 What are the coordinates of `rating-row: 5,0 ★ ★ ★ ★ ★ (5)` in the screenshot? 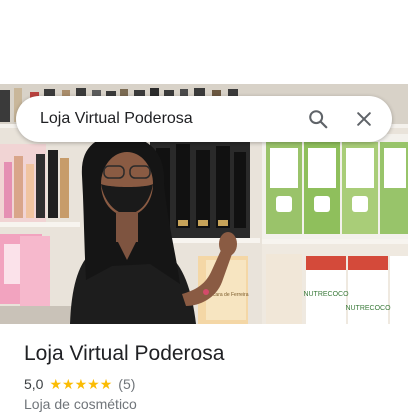 It's located at (79, 384).